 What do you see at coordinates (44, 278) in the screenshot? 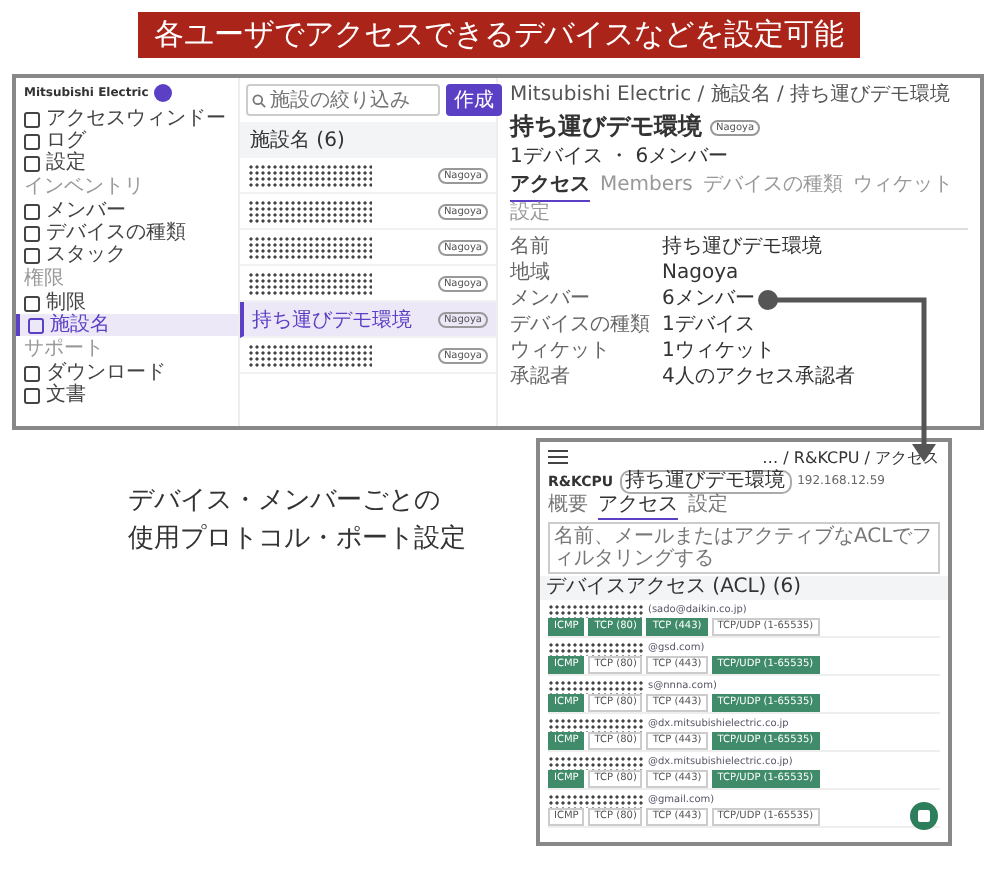
I see `section-heading: 権限` at bounding box center [44, 278].